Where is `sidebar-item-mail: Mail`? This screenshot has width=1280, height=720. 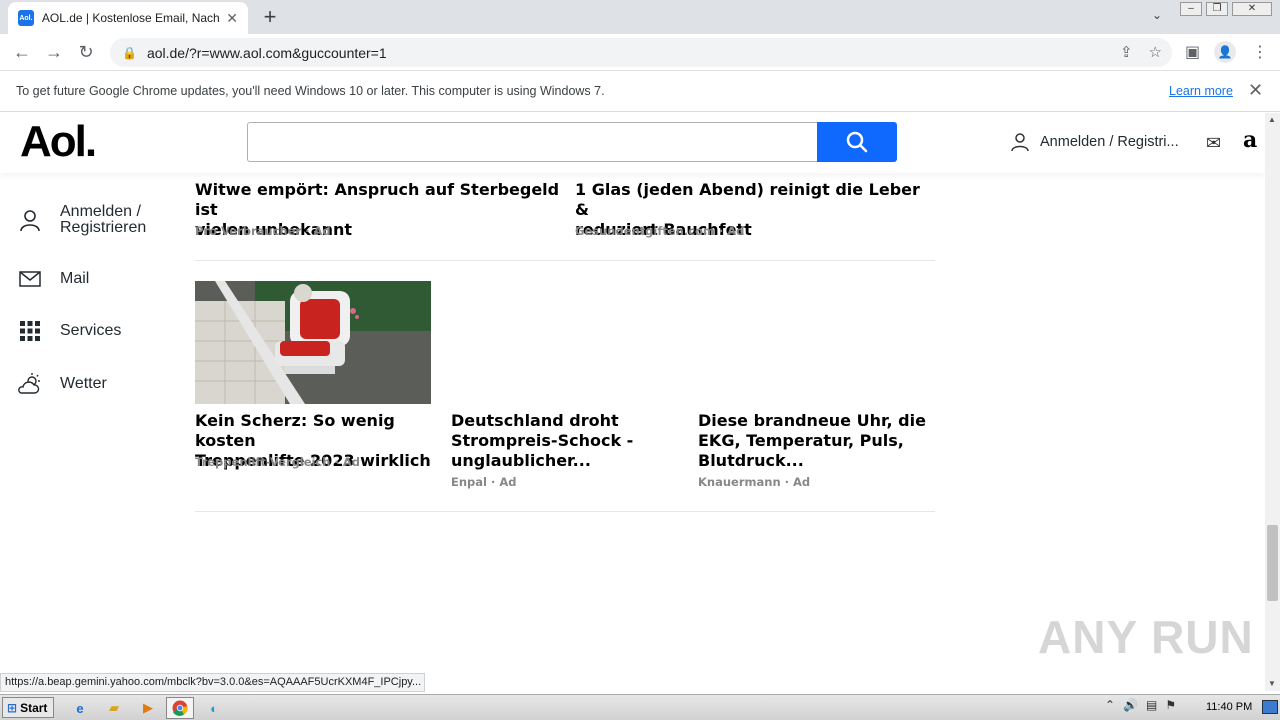 sidebar-item-mail: Mail is located at coordinates (53, 279).